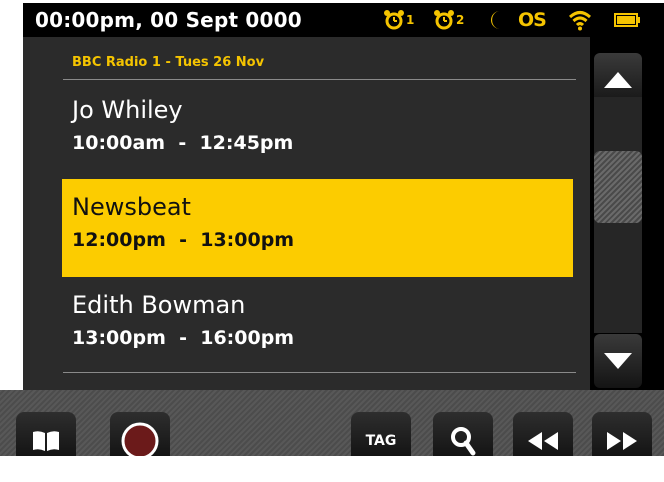 The image size is (664, 482). I want to click on programme-time: 12:00pm - 13:00pm, so click(183, 240).